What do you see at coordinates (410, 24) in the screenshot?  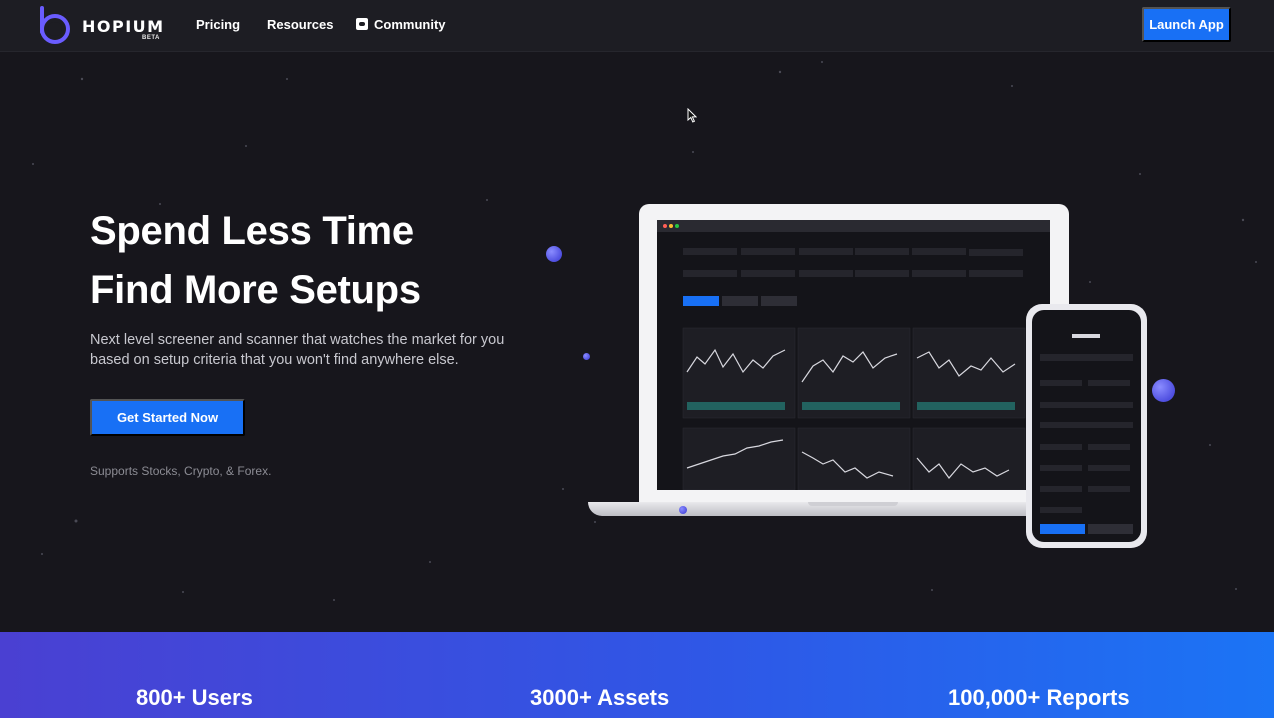 I see `community-label: Community` at bounding box center [410, 24].